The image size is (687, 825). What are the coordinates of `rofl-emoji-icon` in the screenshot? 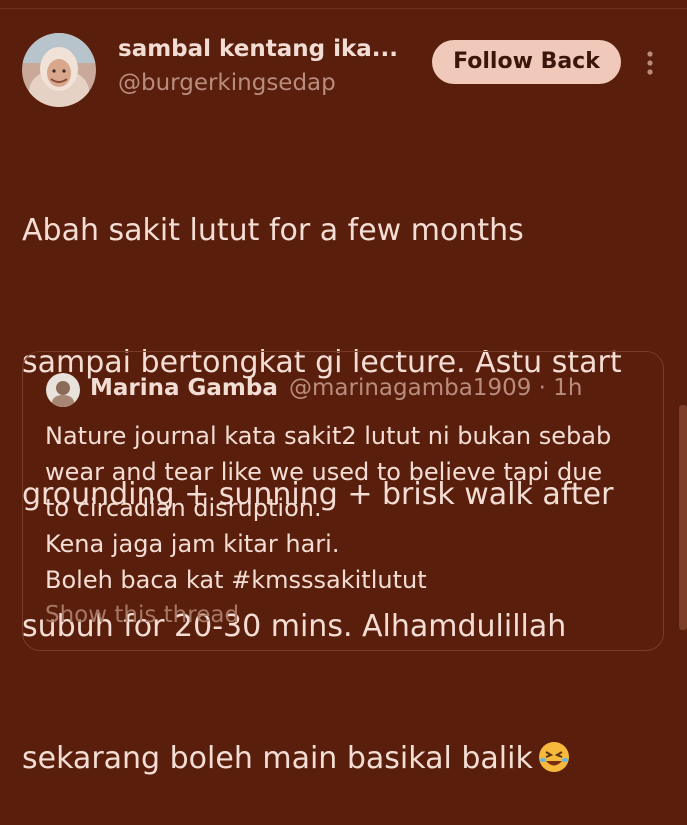 It's located at (554, 757).